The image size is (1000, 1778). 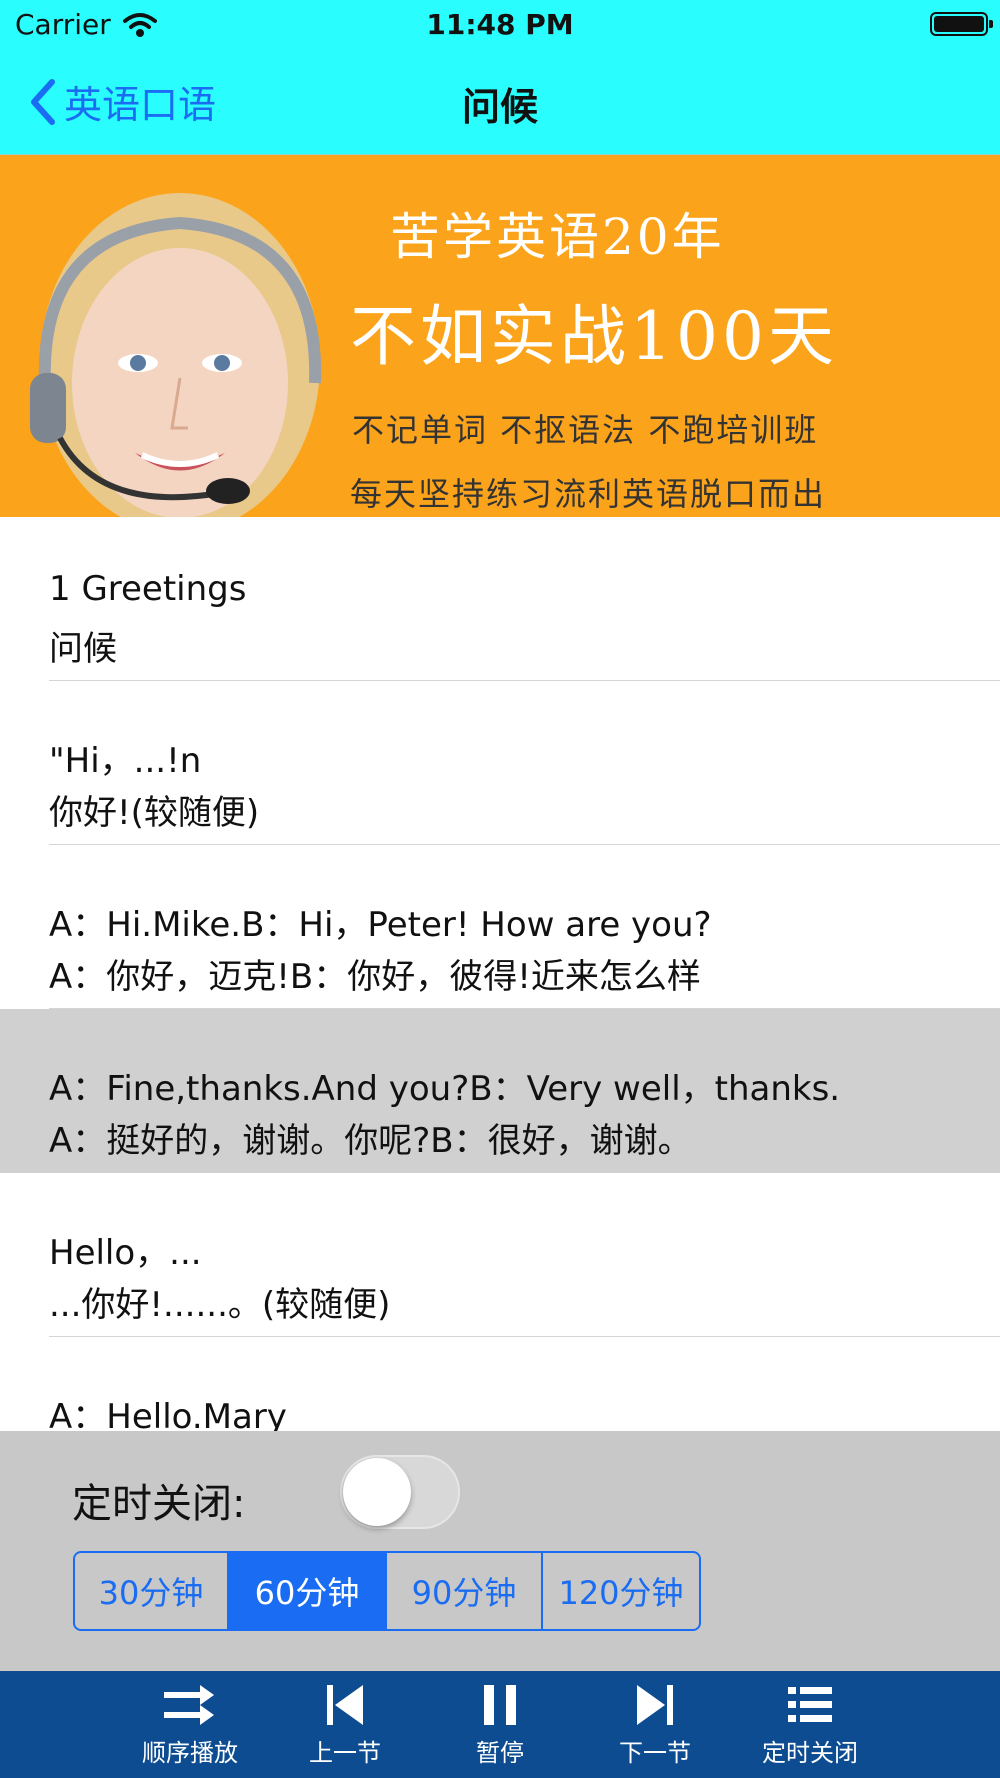 What do you see at coordinates (810, 1723) in the screenshot?
I see `timer-off-button: 定时关闭` at bounding box center [810, 1723].